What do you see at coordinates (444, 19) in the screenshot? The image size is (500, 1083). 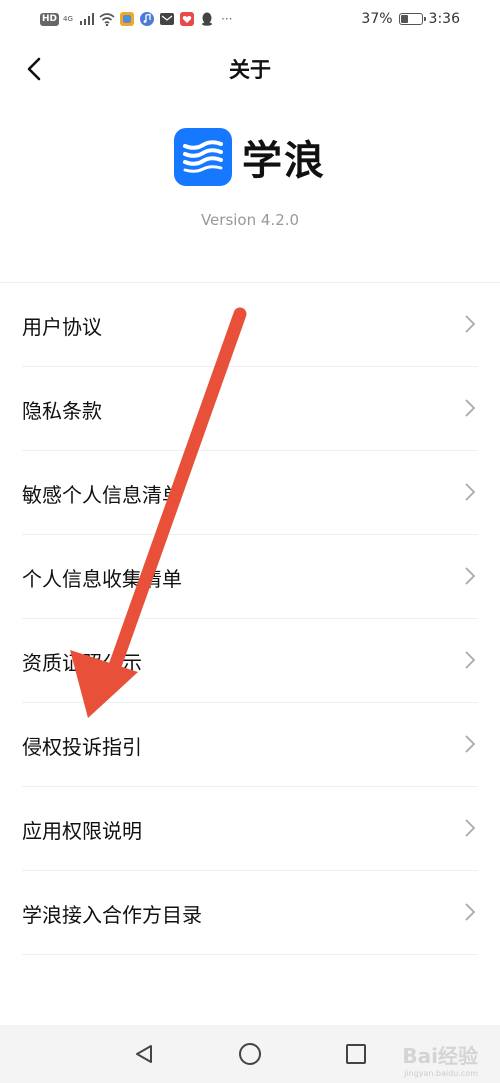 I see `clock: 3:36` at bounding box center [444, 19].